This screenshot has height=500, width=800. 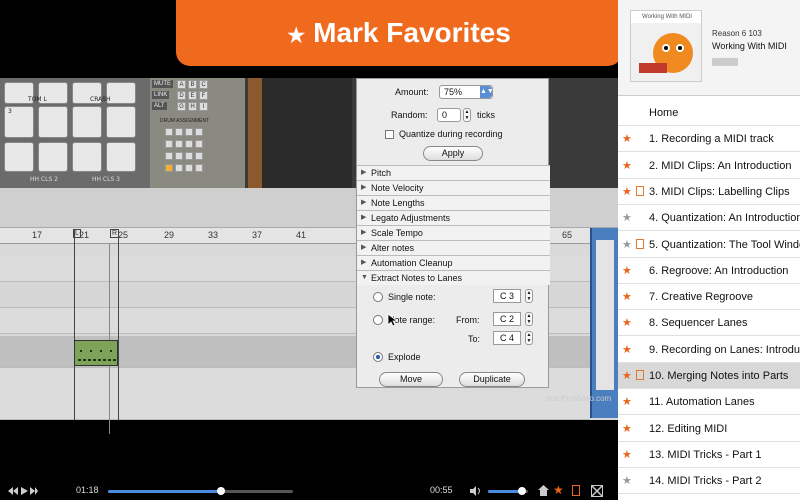 I want to click on key-e: E, so click(x=192, y=95).